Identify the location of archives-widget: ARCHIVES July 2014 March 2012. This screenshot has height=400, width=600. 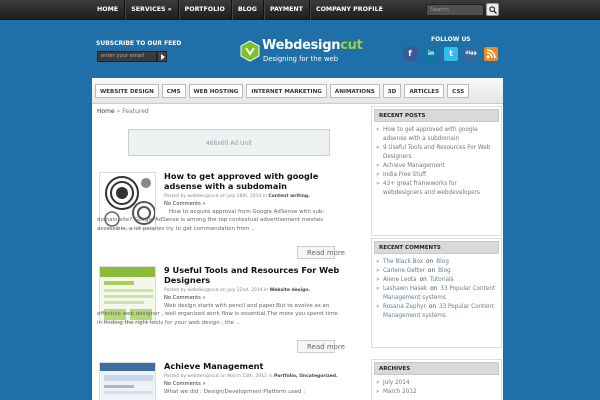
(436, 379).